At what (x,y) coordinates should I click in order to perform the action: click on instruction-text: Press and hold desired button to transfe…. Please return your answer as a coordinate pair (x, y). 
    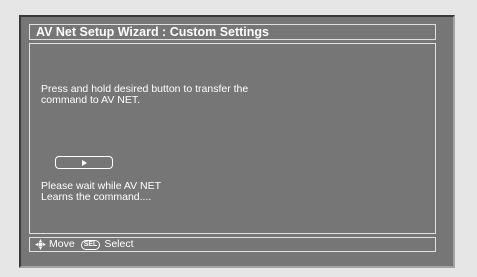
    Looking at the image, I should click on (145, 94).